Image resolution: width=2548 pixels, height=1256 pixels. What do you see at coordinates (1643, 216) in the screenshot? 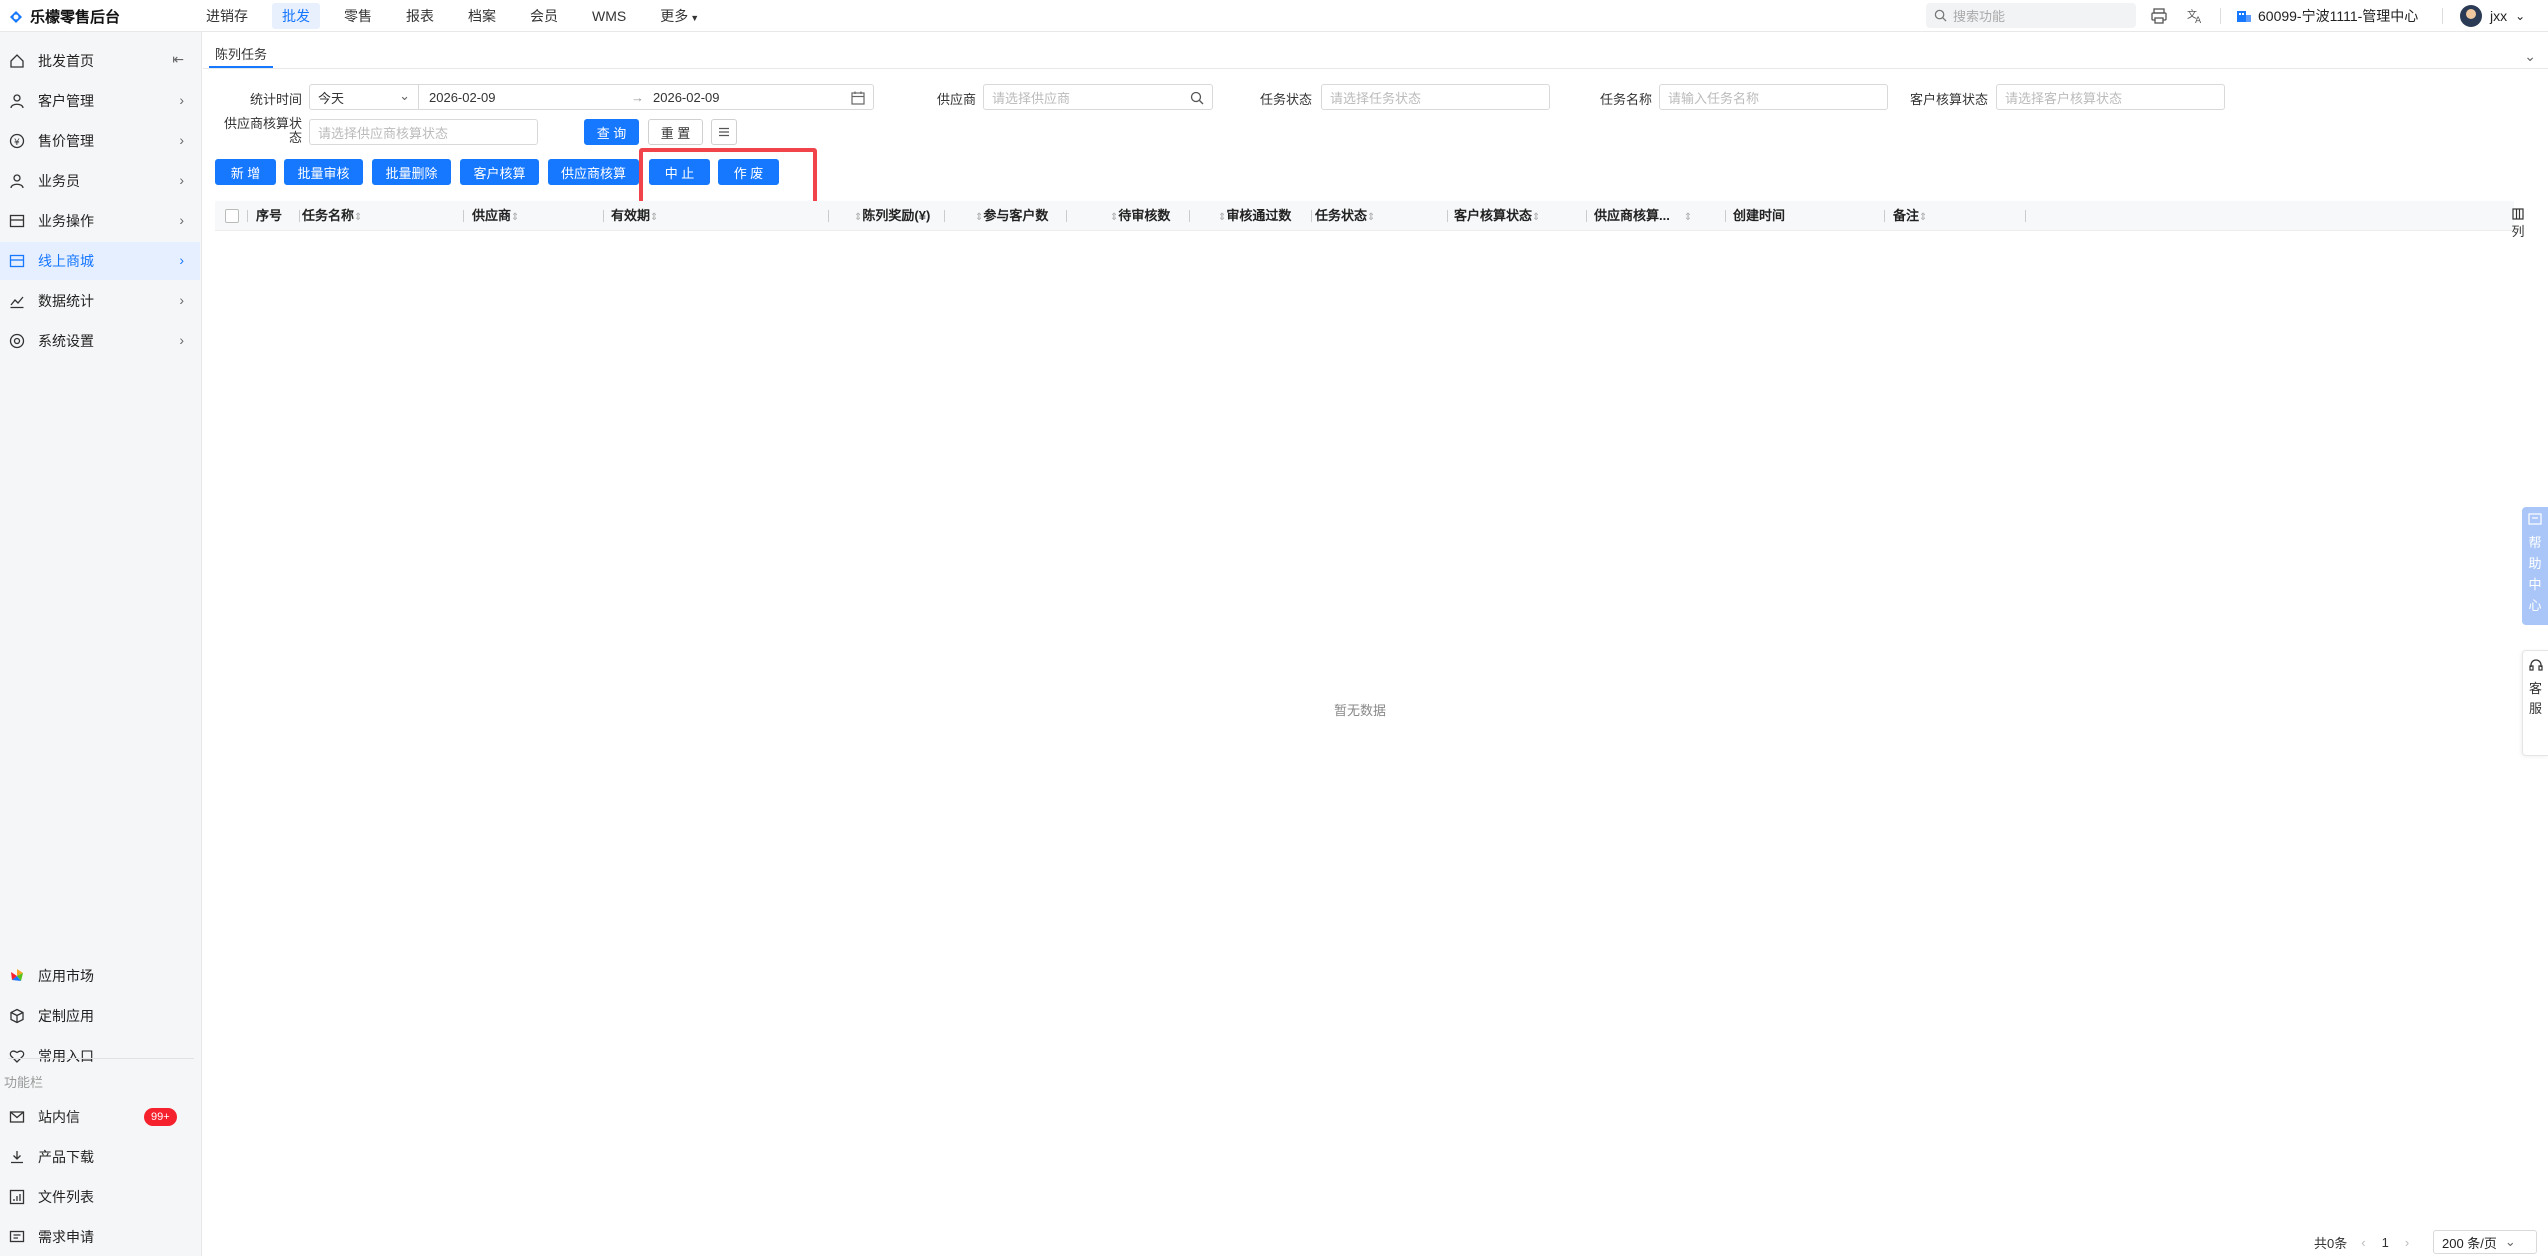
I see `column-header-supplier-check: 供应商核算... ⇕` at bounding box center [1643, 216].